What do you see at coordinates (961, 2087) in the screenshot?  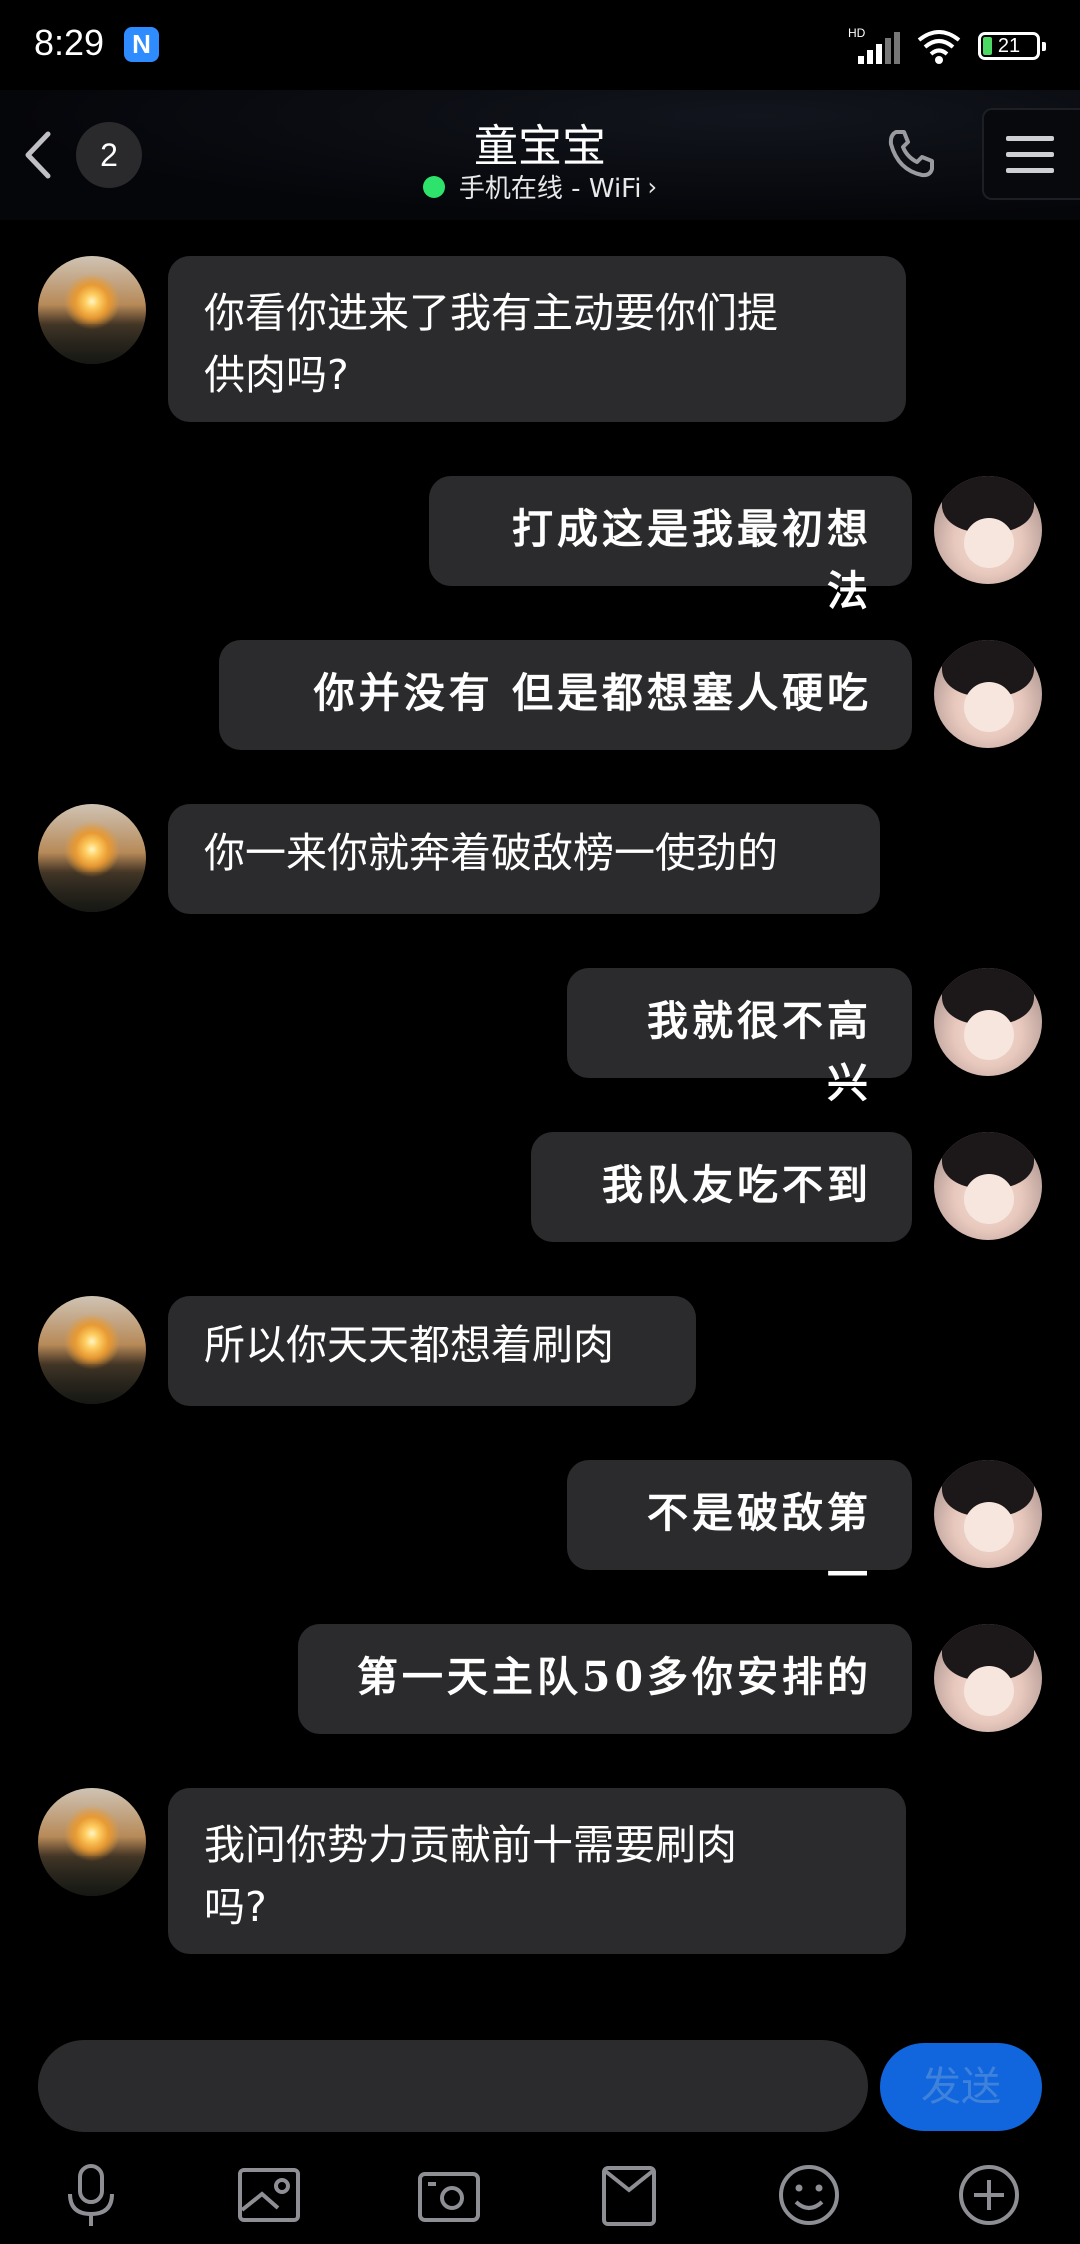 I see `send-button: 发送` at bounding box center [961, 2087].